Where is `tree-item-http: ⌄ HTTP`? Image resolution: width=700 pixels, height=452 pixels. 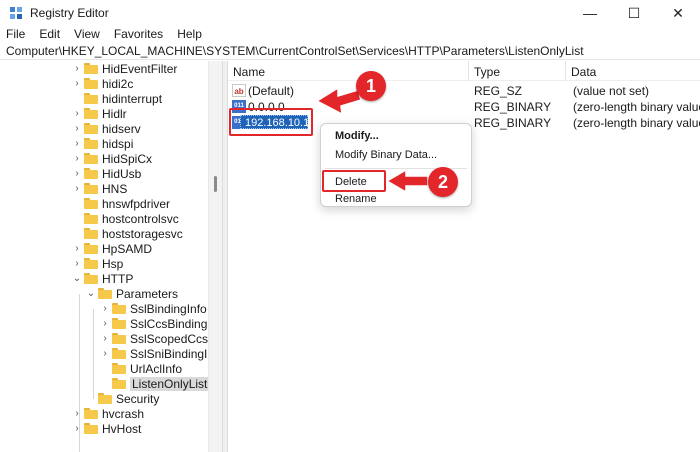 tree-item-http: ⌄ HTTP is located at coordinates (103, 278).